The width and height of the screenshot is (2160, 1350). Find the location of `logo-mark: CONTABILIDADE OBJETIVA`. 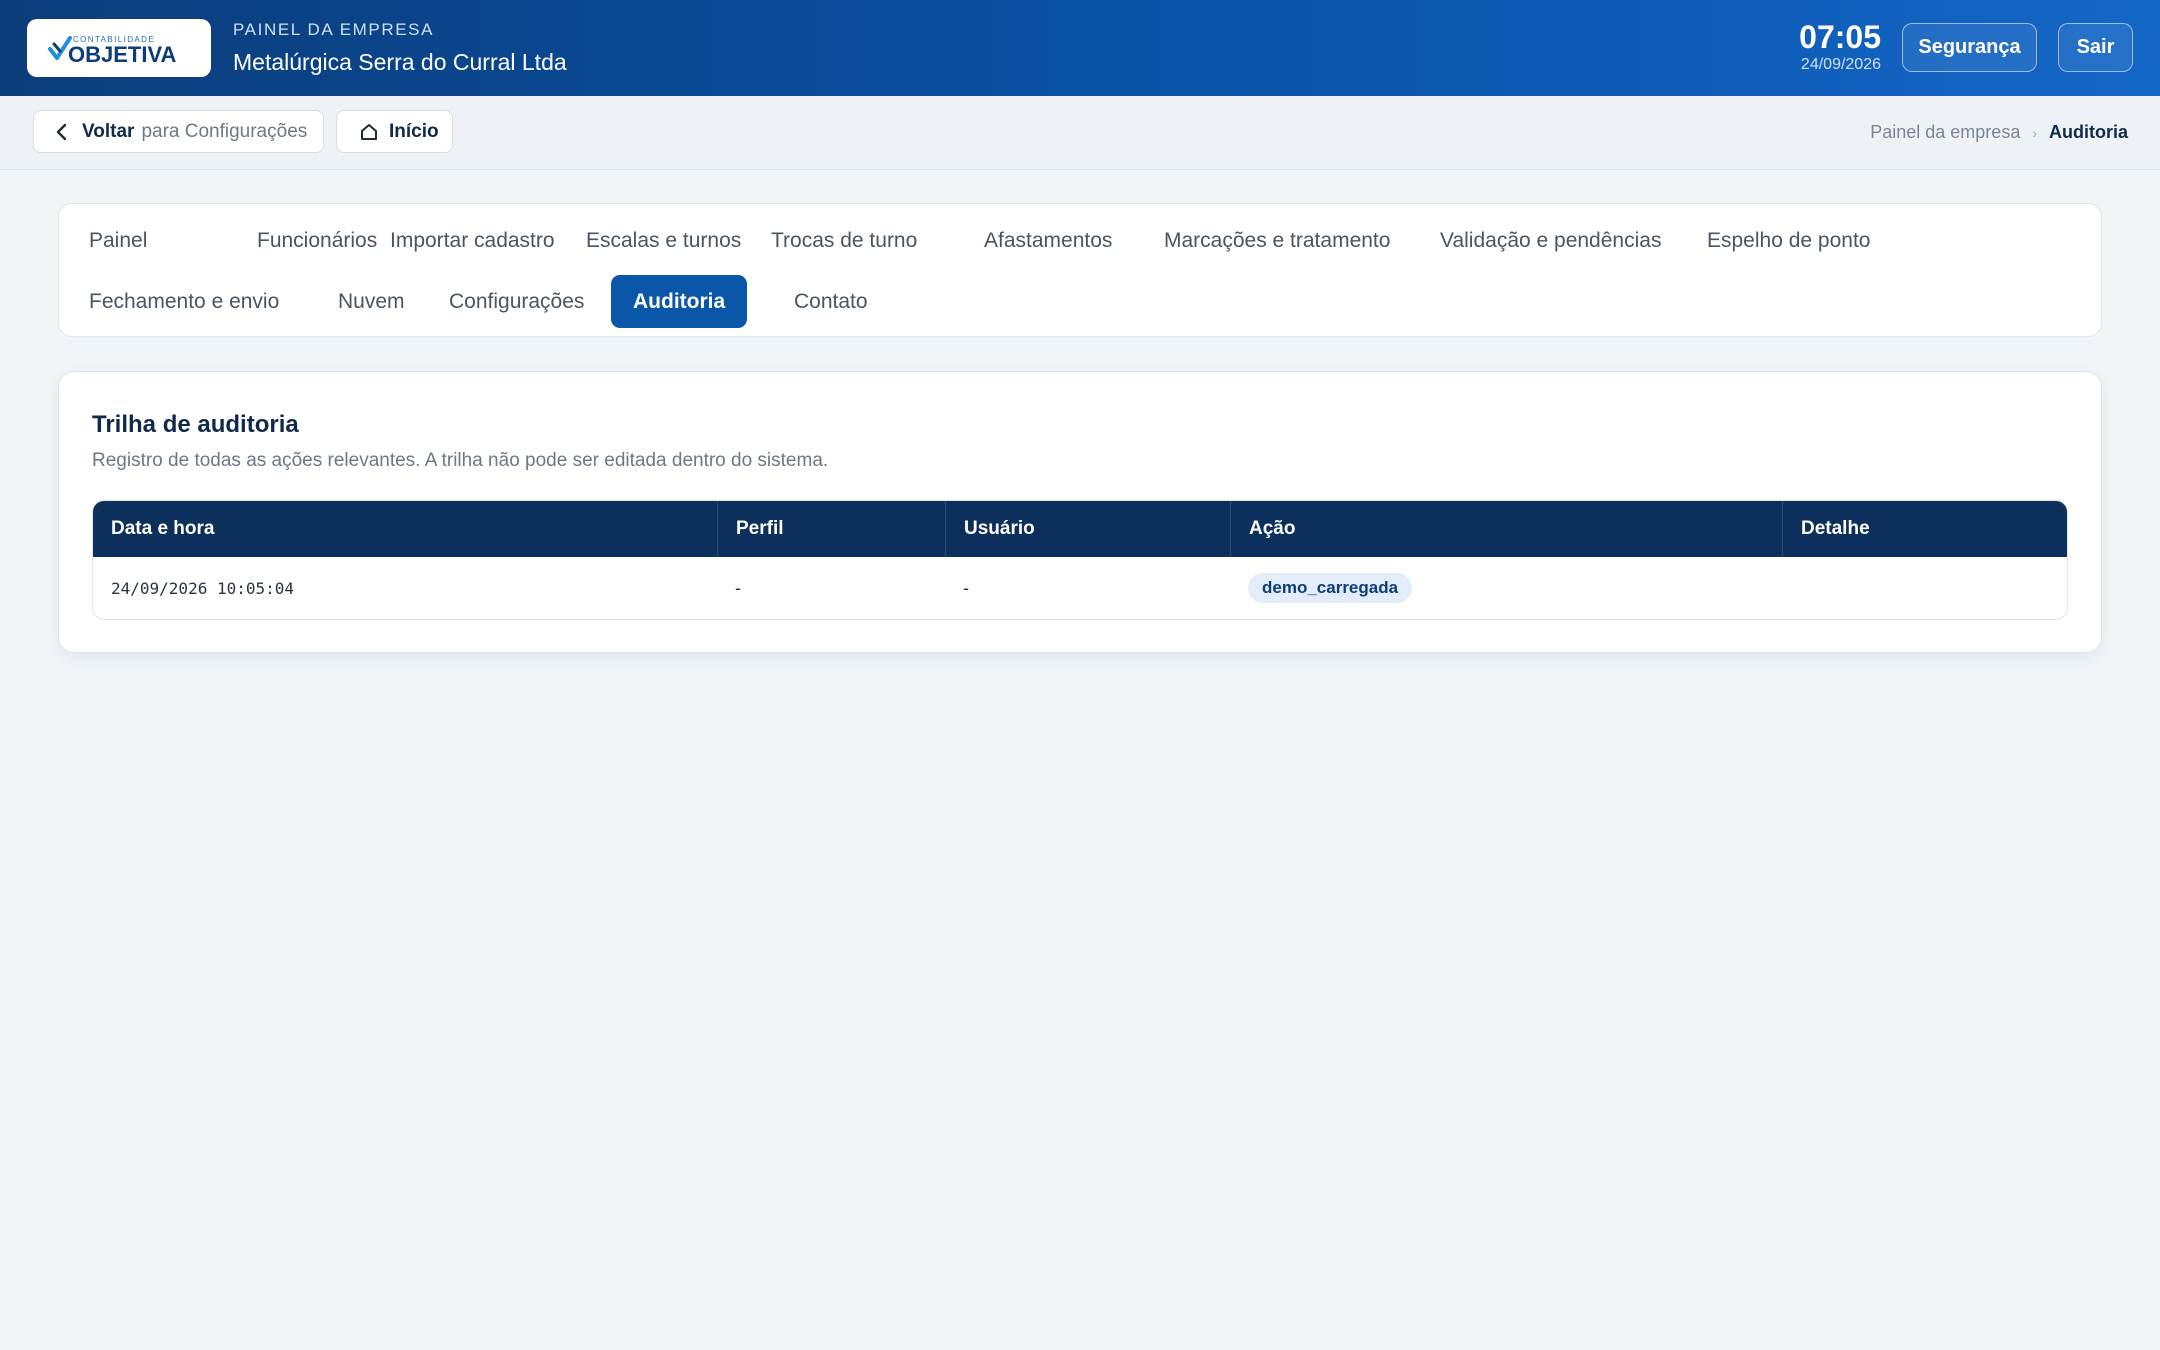

logo-mark: CONTABILIDADE OBJETIVA is located at coordinates (112, 51).